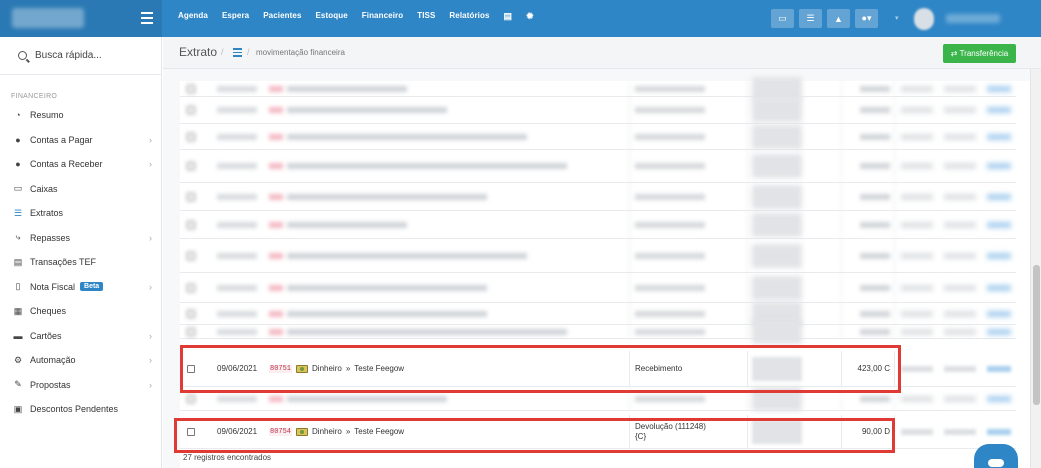 This screenshot has width=1041, height=468. Describe the element at coordinates (670, 224) in the screenshot. I see `type-placeholder` at that location.